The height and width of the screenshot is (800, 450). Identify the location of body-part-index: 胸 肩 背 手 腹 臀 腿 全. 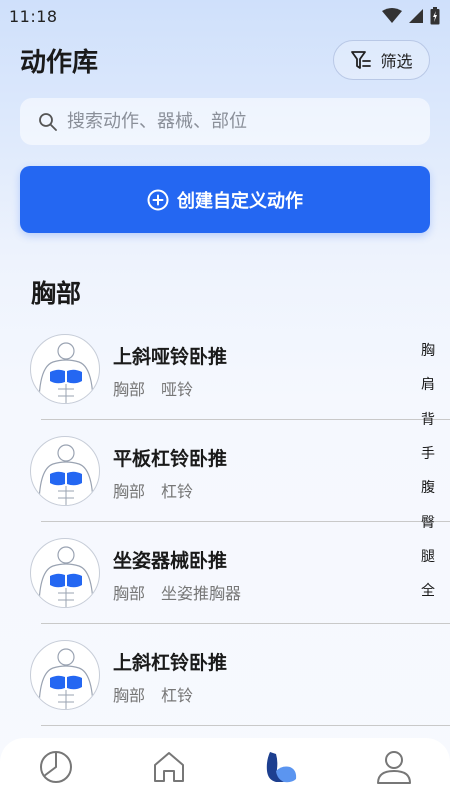
(428, 470).